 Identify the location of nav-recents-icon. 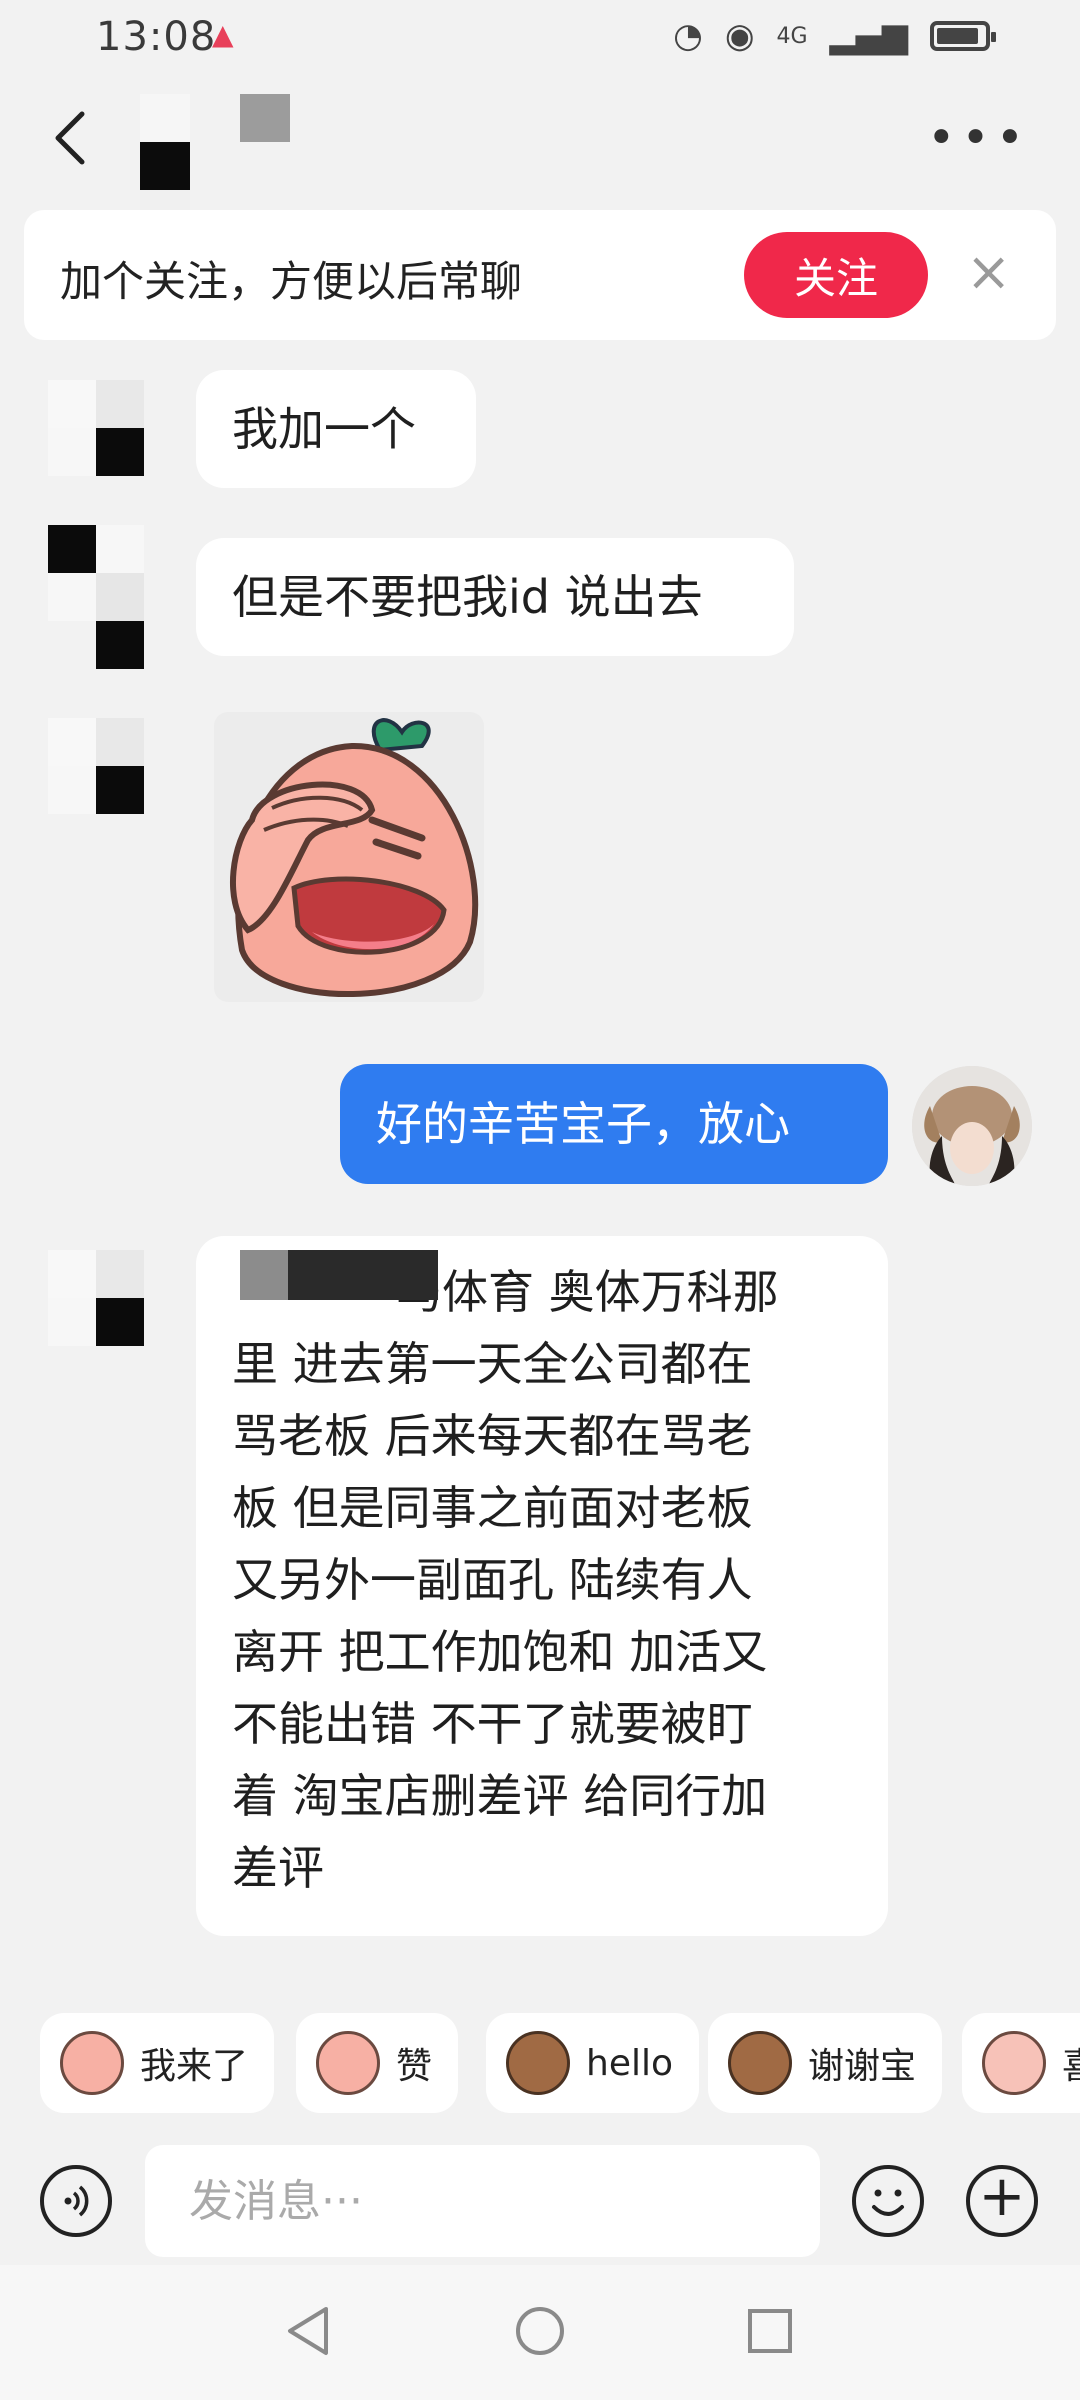
(770, 2331).